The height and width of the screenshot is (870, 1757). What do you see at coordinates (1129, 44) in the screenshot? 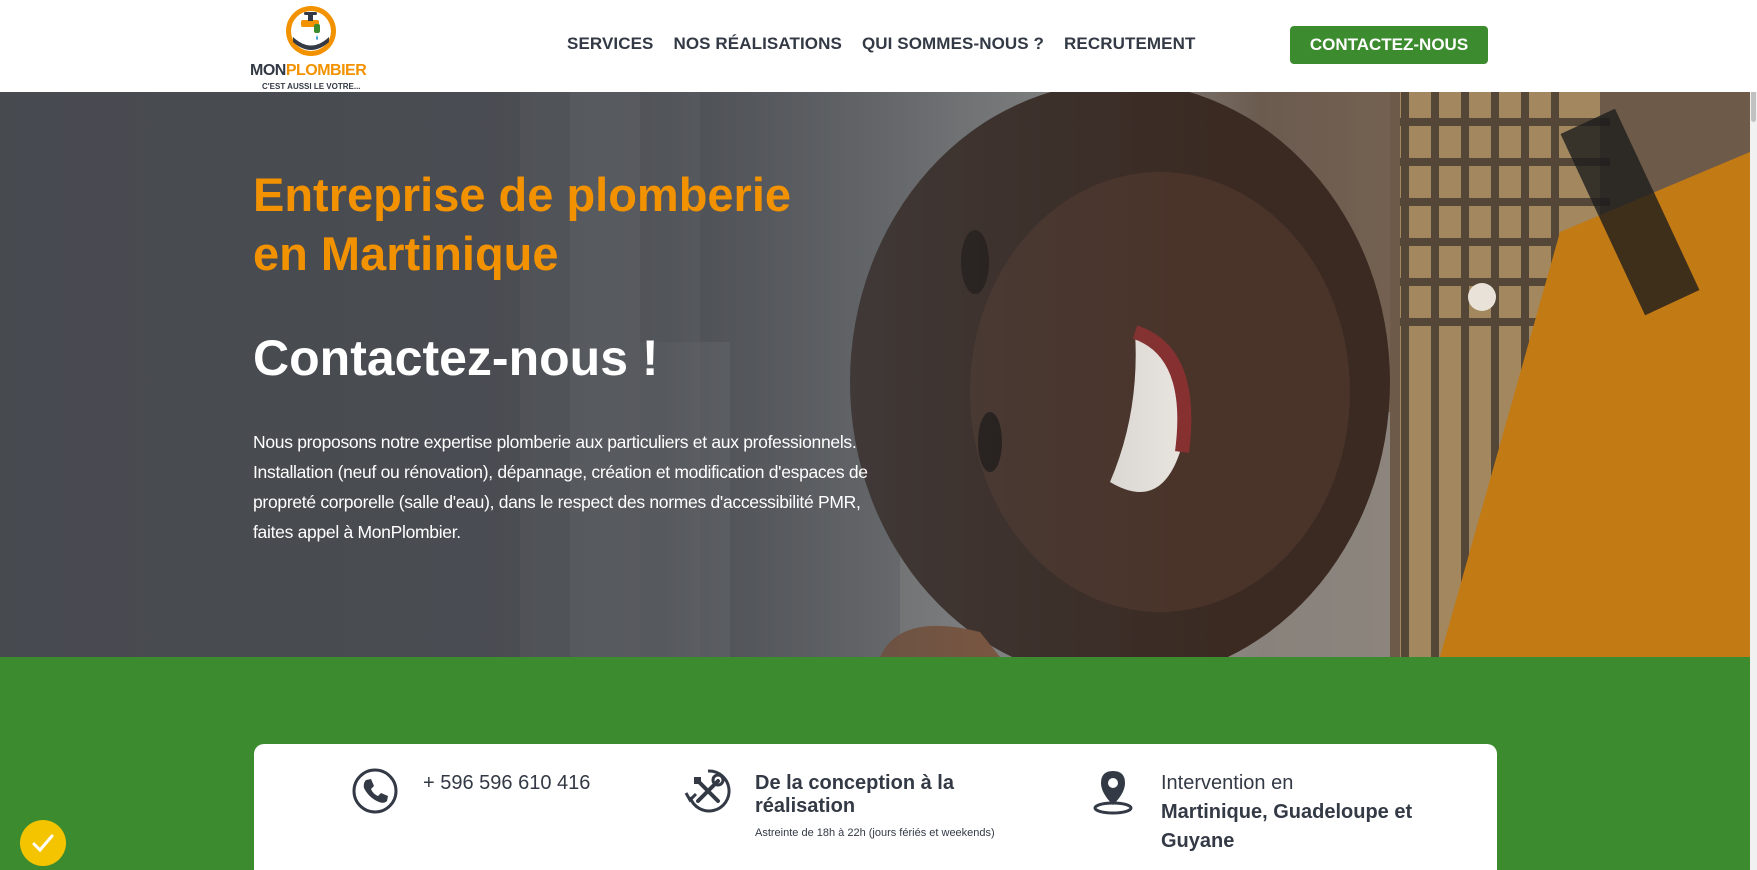
I see `nav-item-recrutement: RECRUTEMENT` at bounding box center [1129, 44].